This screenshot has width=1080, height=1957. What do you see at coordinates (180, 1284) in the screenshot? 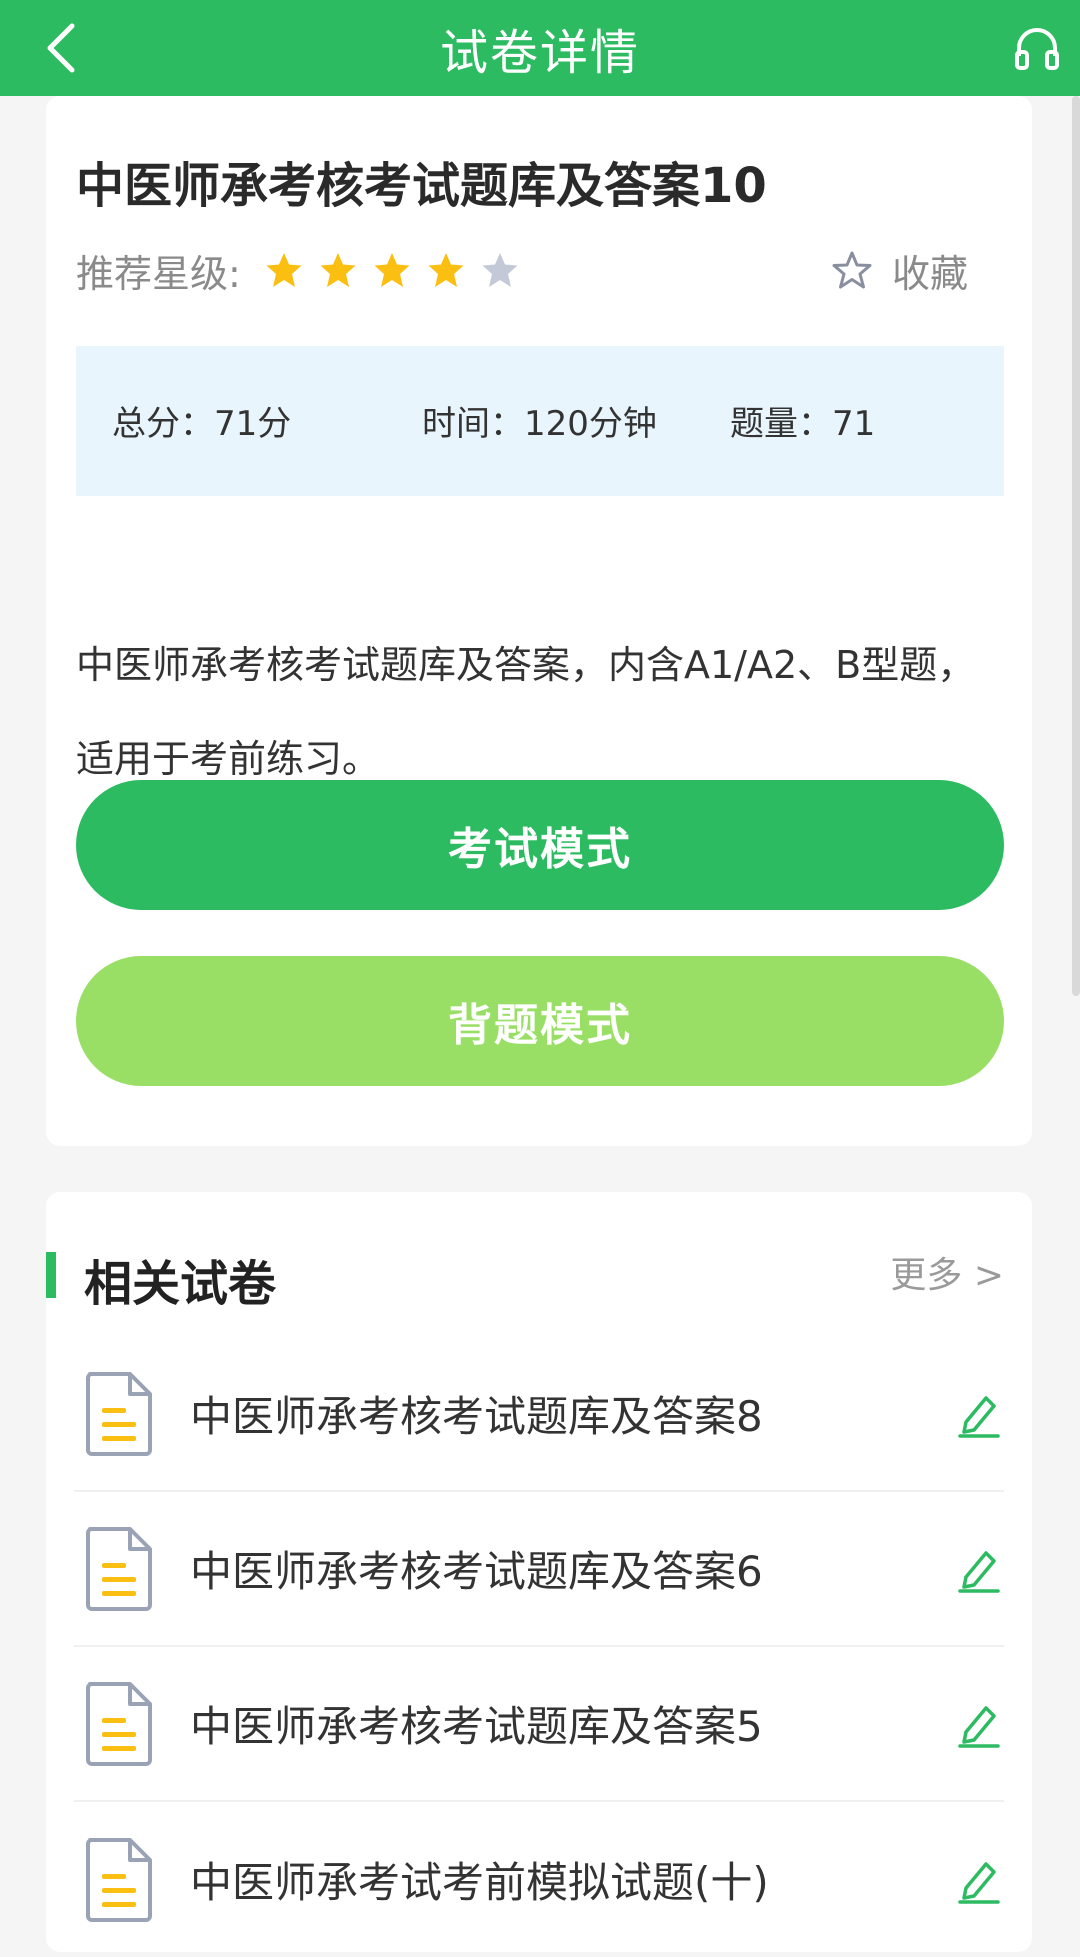
I see `section-title: 相关试卷` at bounding box center [180, 1284].